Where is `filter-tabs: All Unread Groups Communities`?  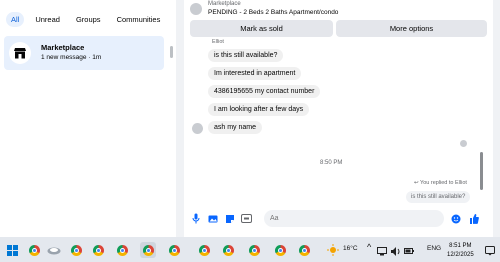 filter-tabs: All Unread Groups Communities is located at coordinates (85, 19).